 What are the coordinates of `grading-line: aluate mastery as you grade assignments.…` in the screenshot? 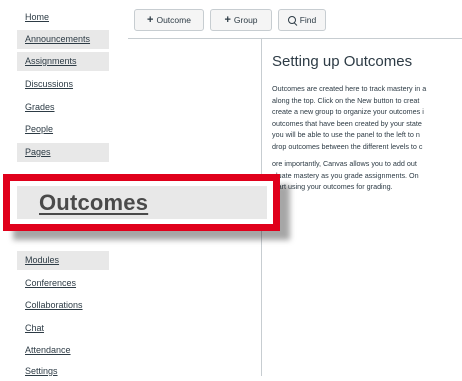 It's located at (345, 175).